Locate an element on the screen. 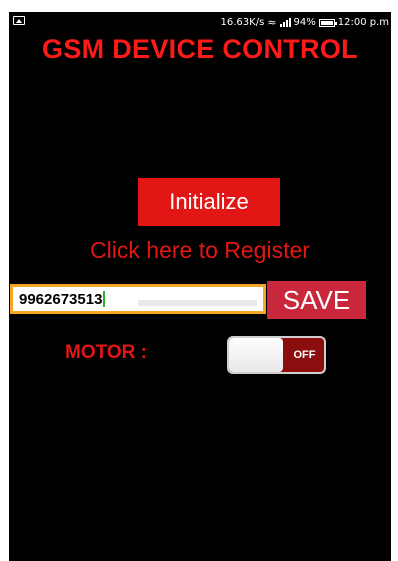 The image size is (398, 561). toggle-knob is located at coordinates (256, 355).